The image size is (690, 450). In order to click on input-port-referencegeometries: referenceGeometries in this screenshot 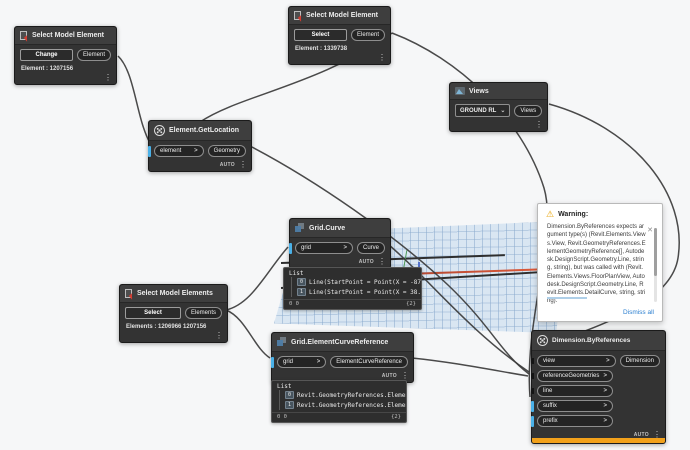, I will do `click(575, 376)`.